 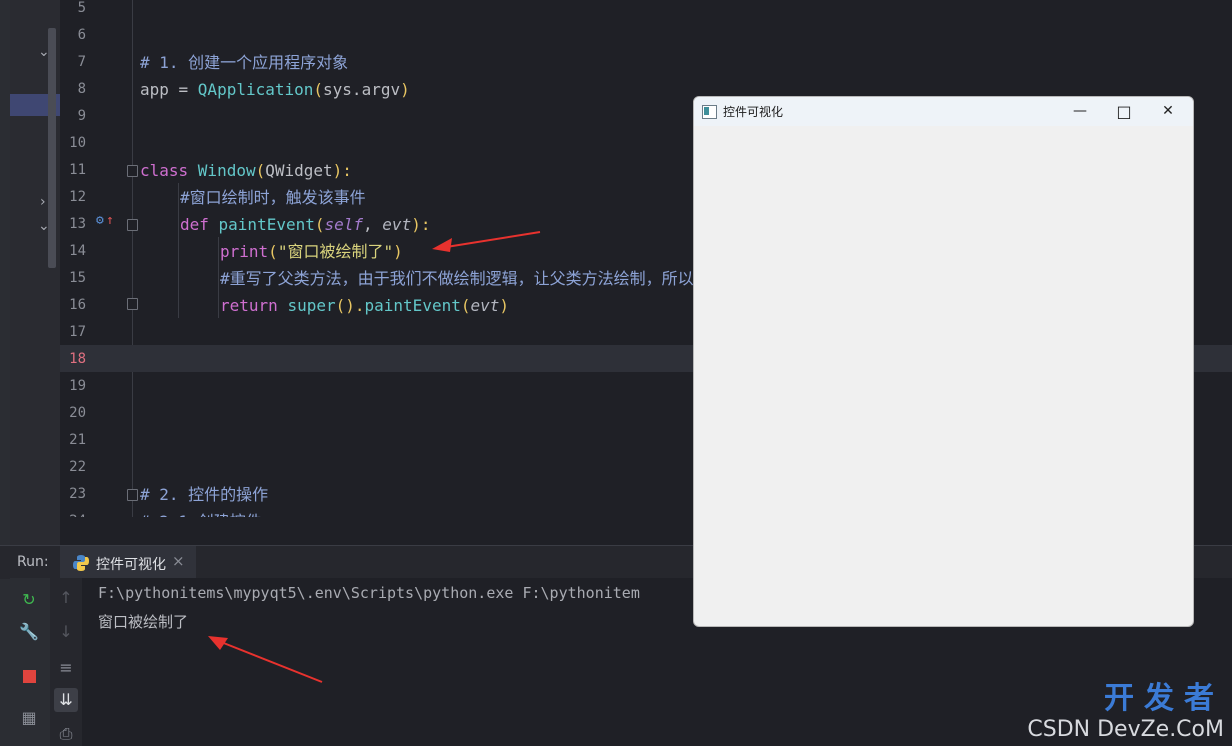 I want to click on code-line-15: #重写了父类方法，由于我们不做绘制逻辑，让父类方法绘制，所以, so click(x=457, y=278).